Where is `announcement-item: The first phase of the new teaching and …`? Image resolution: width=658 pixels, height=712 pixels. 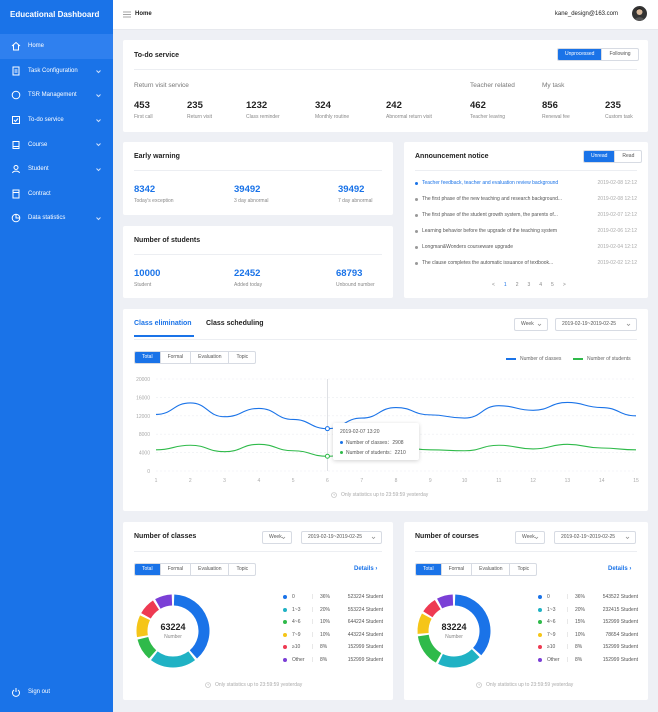 announcement-item: The first phase of the new teaching and … is located at coordinates (526, 202).